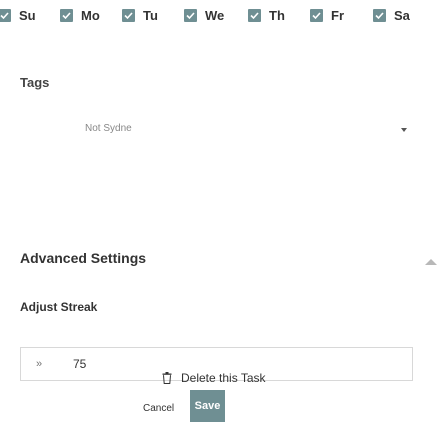 The height and width of the screenshot is (436, 447). I want to click on day-label: Tu, so click(150, 15).